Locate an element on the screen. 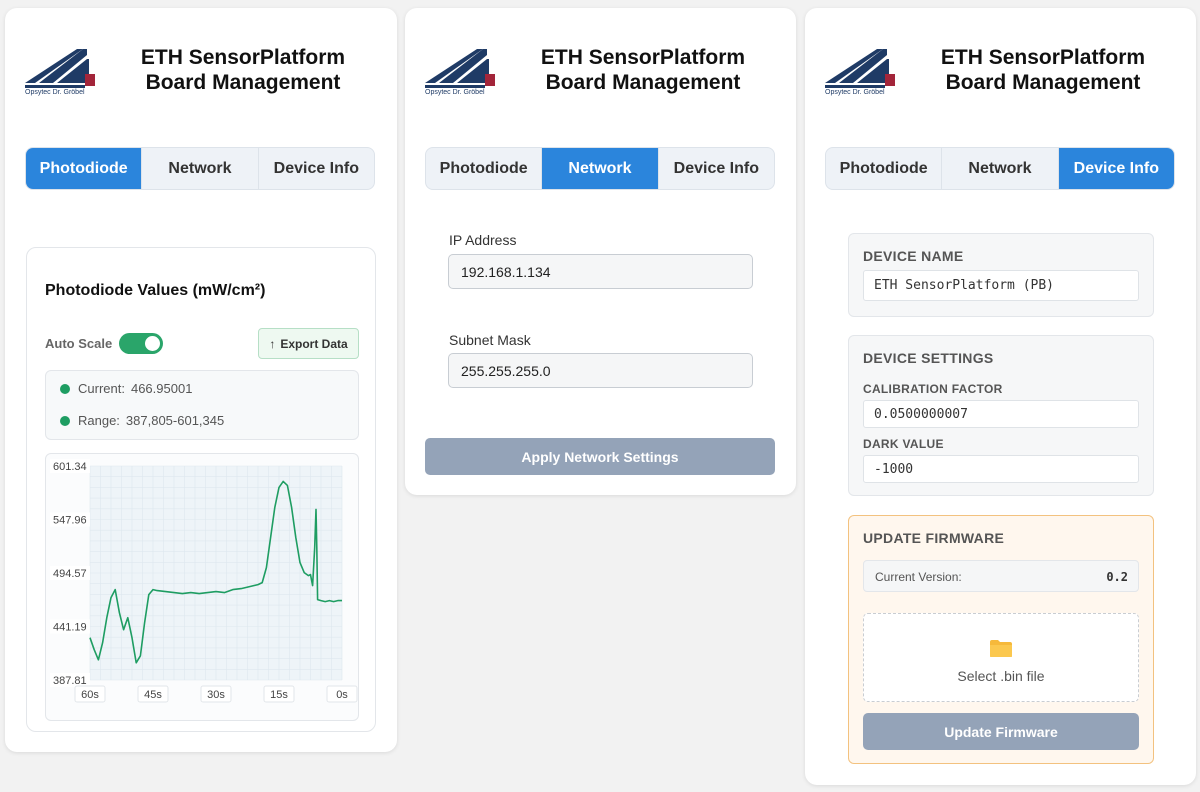 The image size is (1200, 792). y-tick-label: 387.81 is located at coordinates (70, 681).